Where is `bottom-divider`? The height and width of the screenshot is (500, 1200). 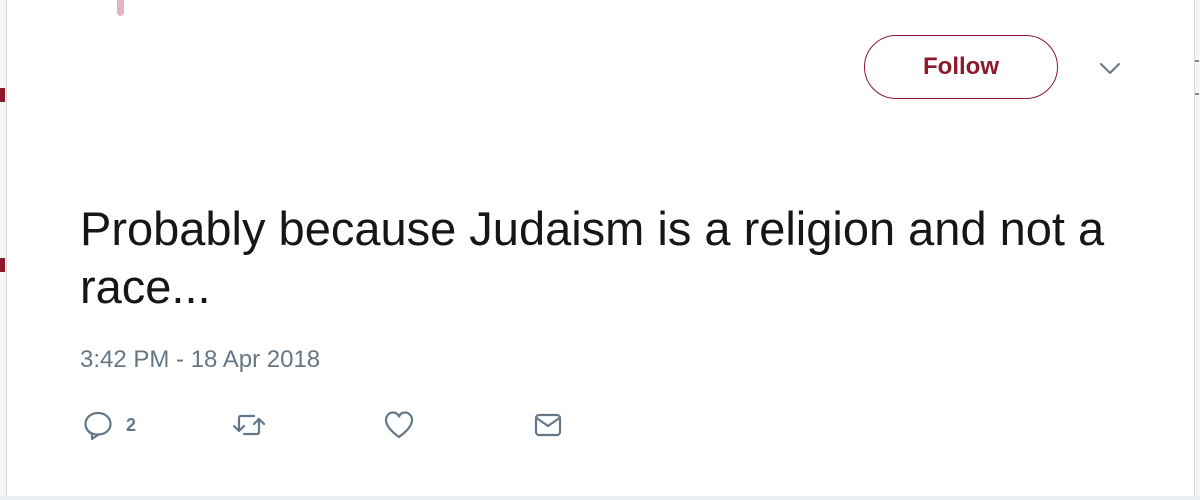 bottom-divider is located at coordinates (600, 498).